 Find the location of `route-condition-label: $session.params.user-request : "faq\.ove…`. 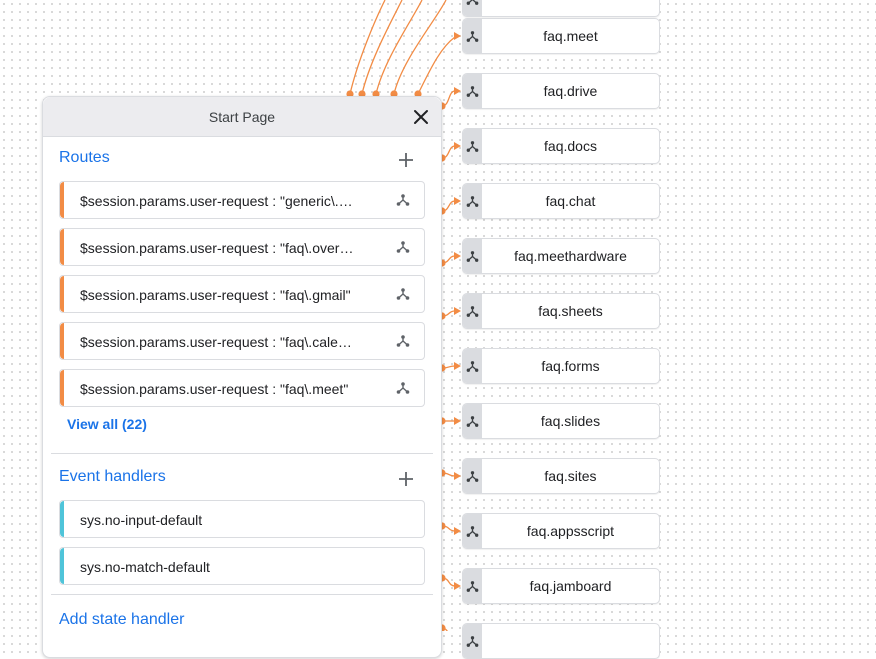

route-condition-label: $session.params.user-request : "faq\.ove… is located at coordinates (219, 248).